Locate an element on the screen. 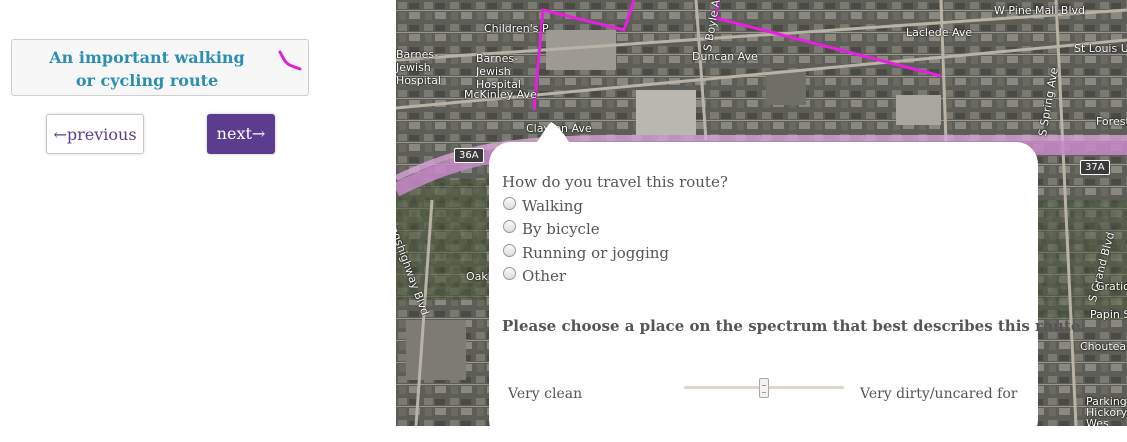  map-label-w-pine: W Pine Mall Blvd is located at coordinates (1039, 10).